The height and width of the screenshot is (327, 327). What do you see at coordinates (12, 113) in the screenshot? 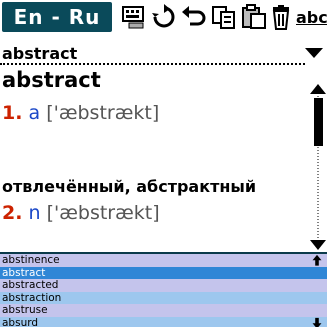
I see `sense-number: 1.` at bounding box center [12, 113].